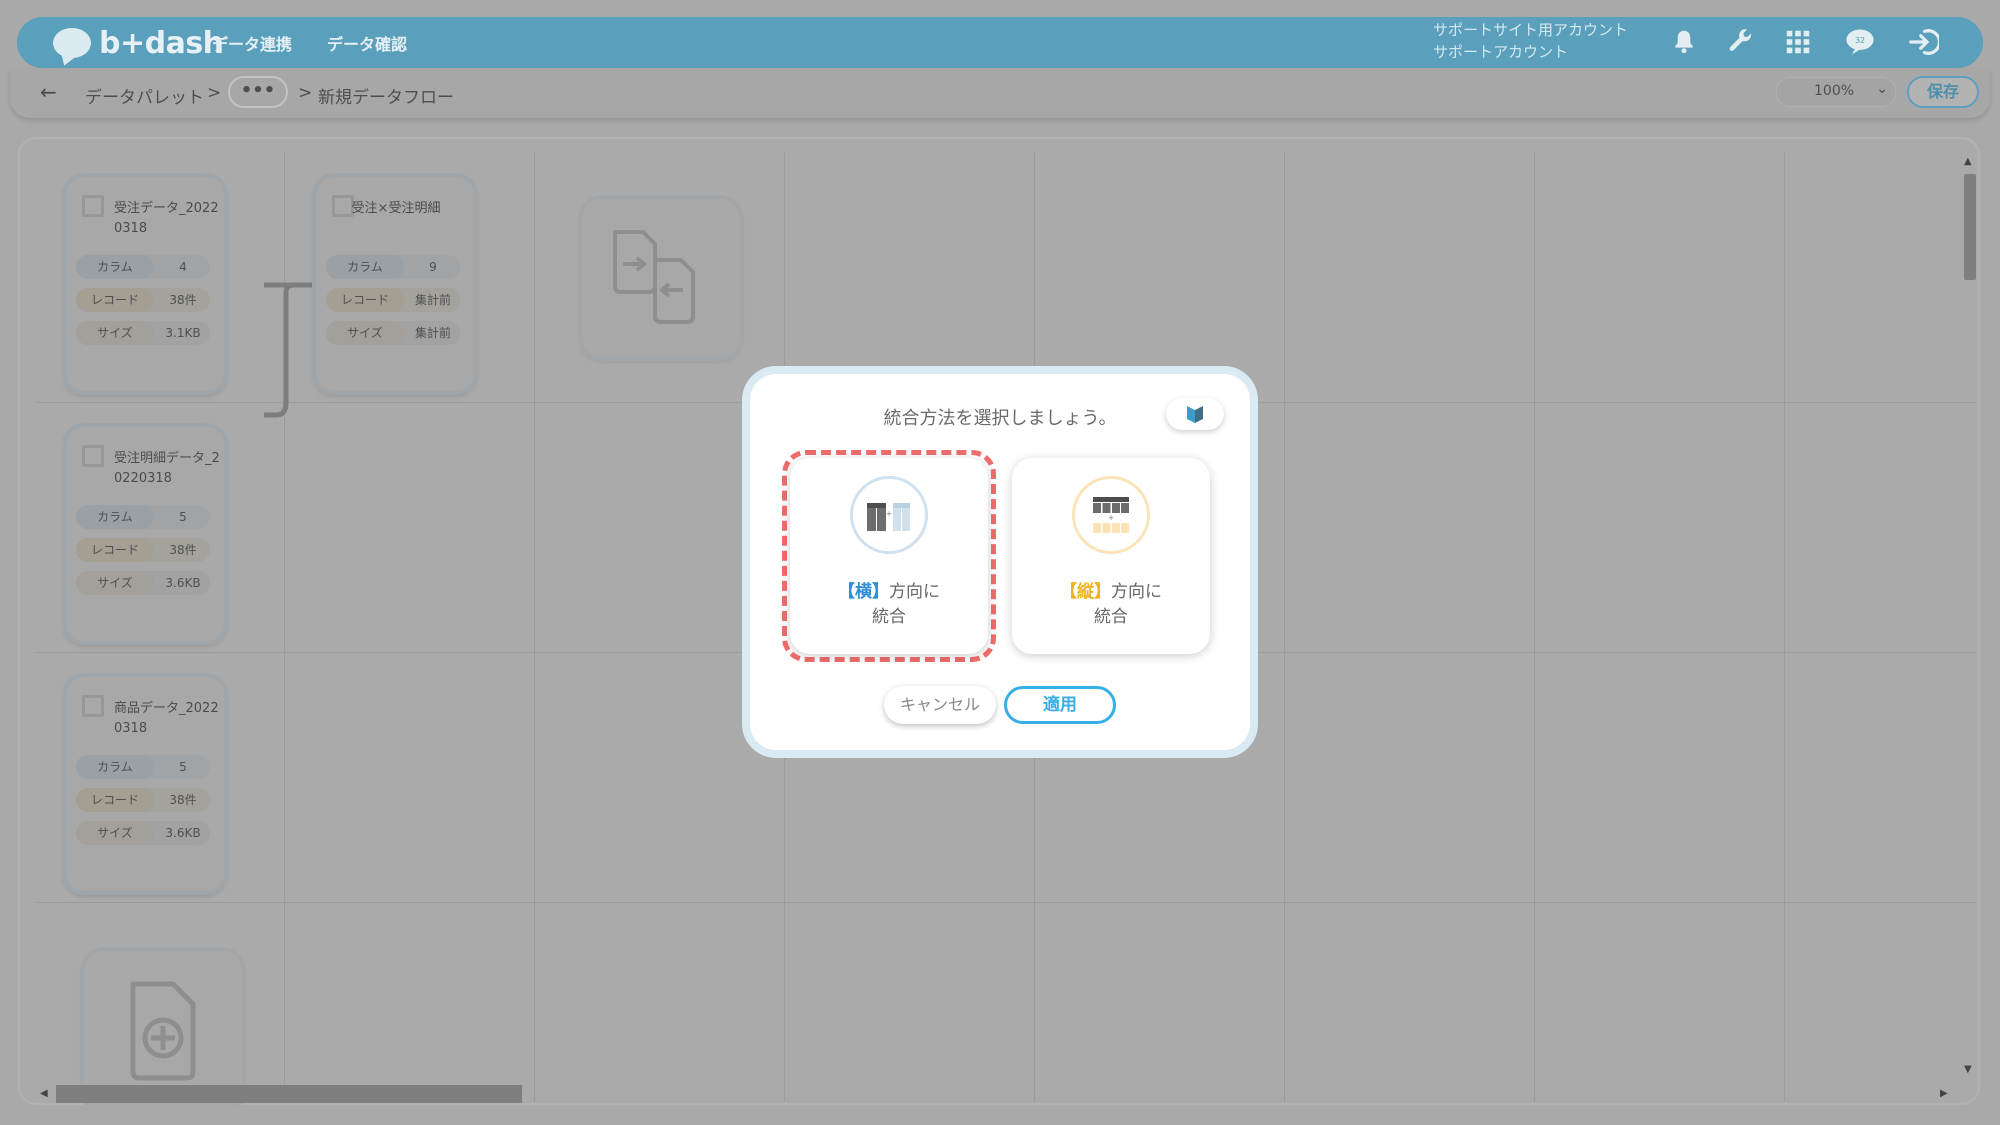 Image resolution: width=2000 pixels, height=1125 pixels. What do you see at coordinates (1531, 30) in the screenshot?
I see `account-line1: サポートサイト用アカウント` at bounding box center [1531, 30].